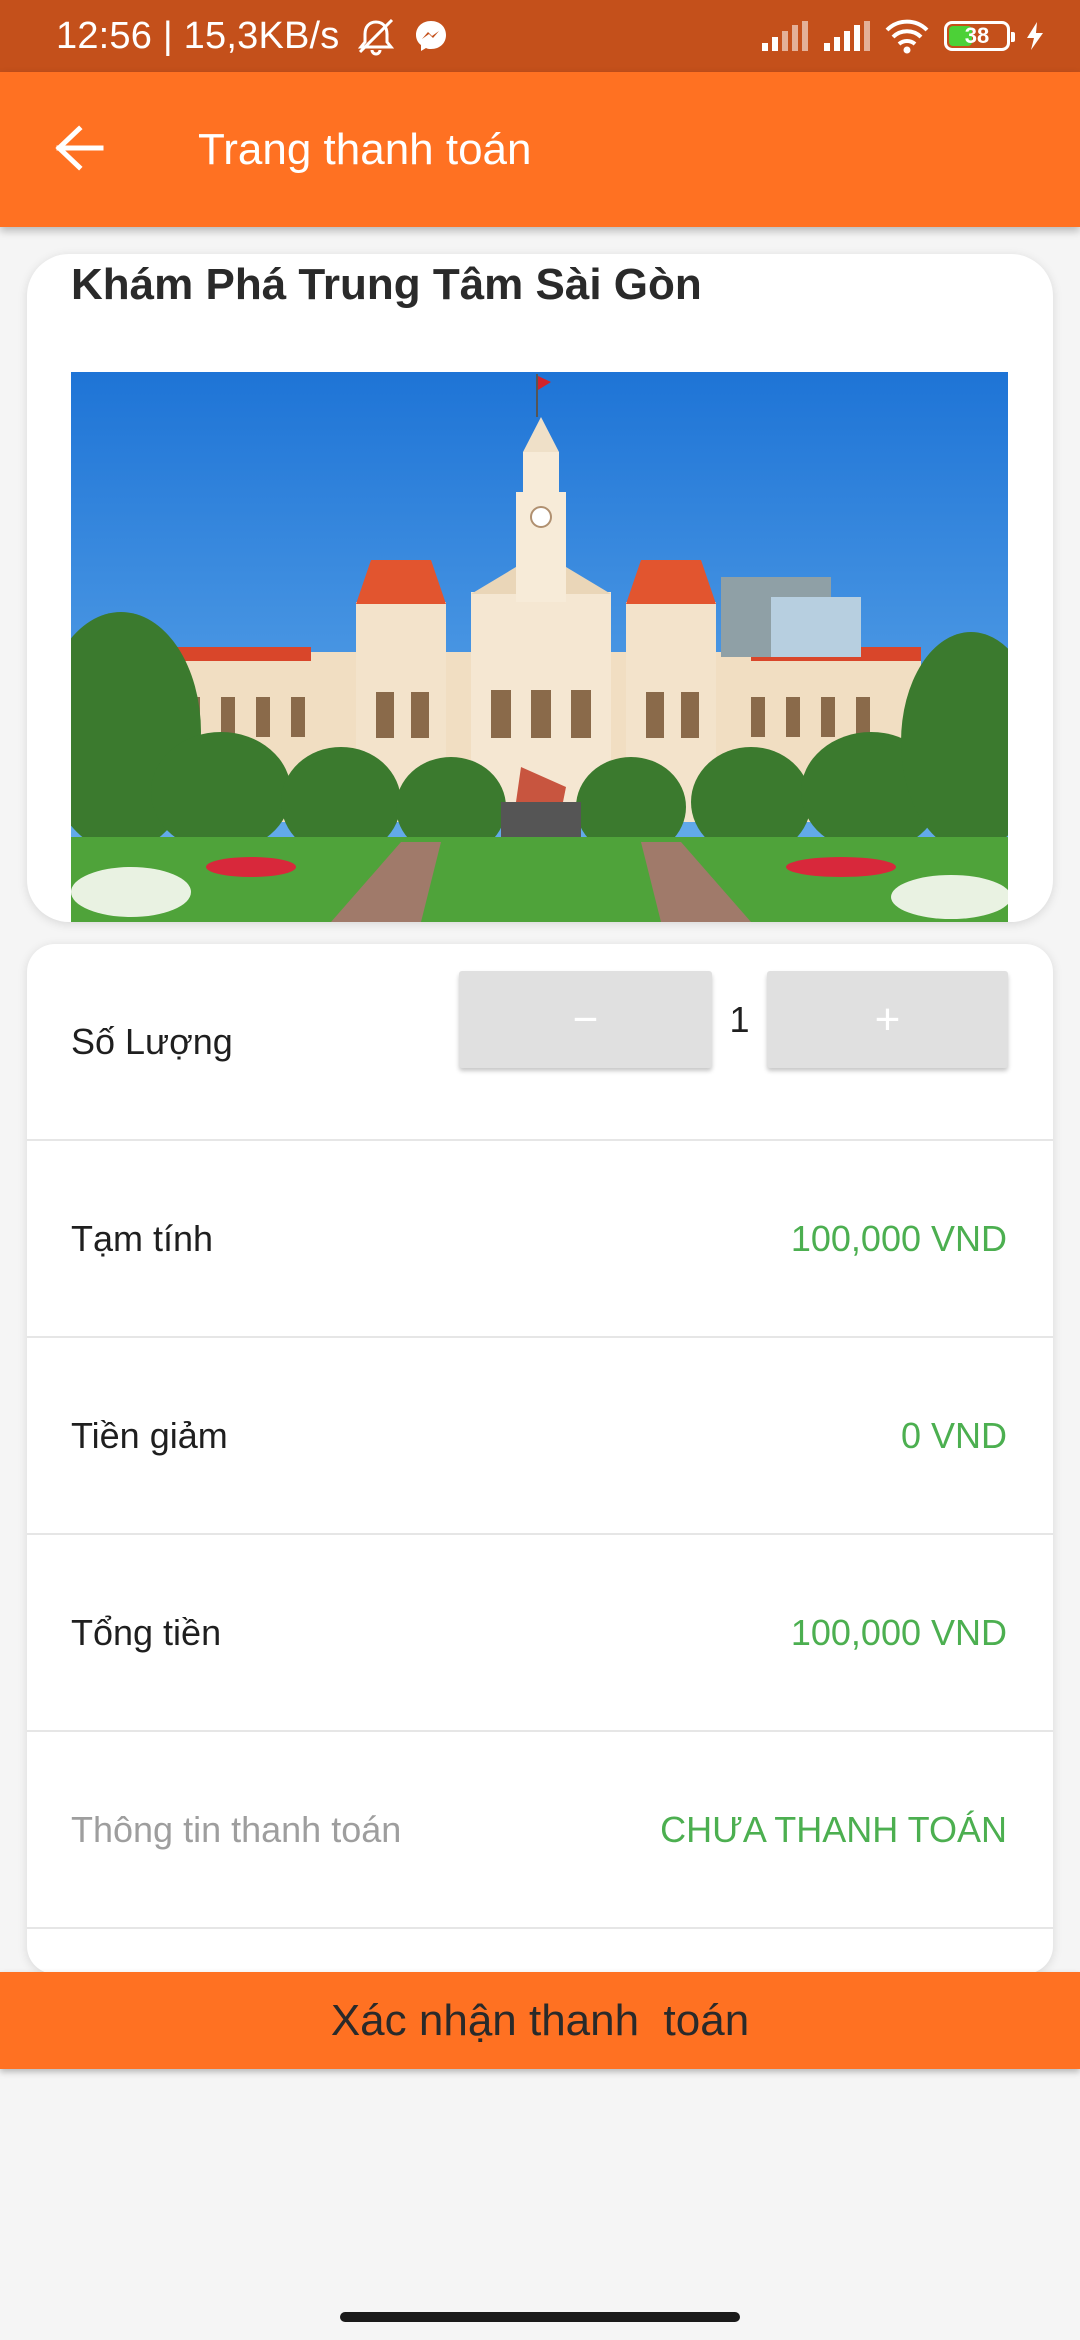 This screenshot has height=2340, width=1080. I want to click on quantity-row: Số Lượng − 1 +, so click(540, 1042).